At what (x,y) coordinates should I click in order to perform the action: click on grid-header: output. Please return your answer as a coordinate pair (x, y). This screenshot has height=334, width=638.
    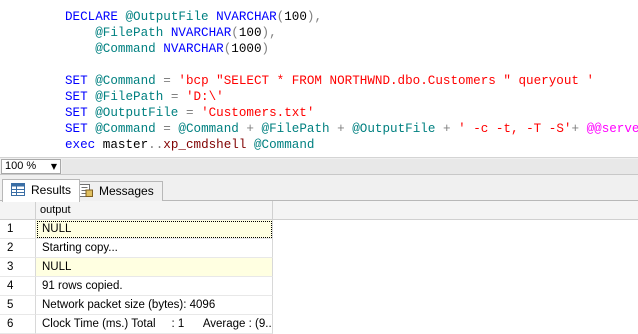
    Looking at the image, I should click on (319, 210).